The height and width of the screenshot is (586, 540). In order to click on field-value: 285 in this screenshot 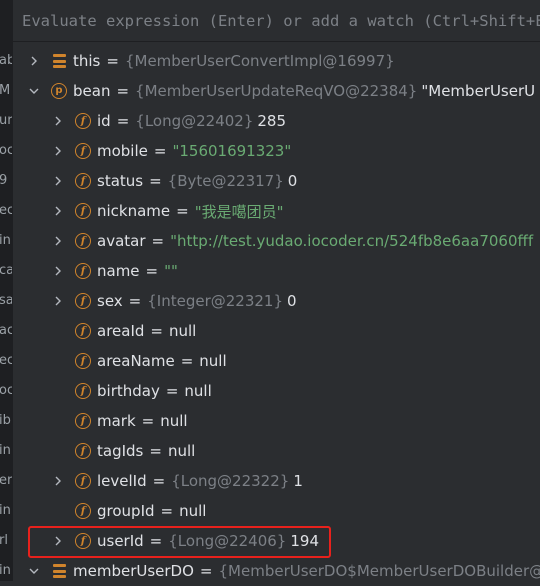, I will do `click(271, 121)`.